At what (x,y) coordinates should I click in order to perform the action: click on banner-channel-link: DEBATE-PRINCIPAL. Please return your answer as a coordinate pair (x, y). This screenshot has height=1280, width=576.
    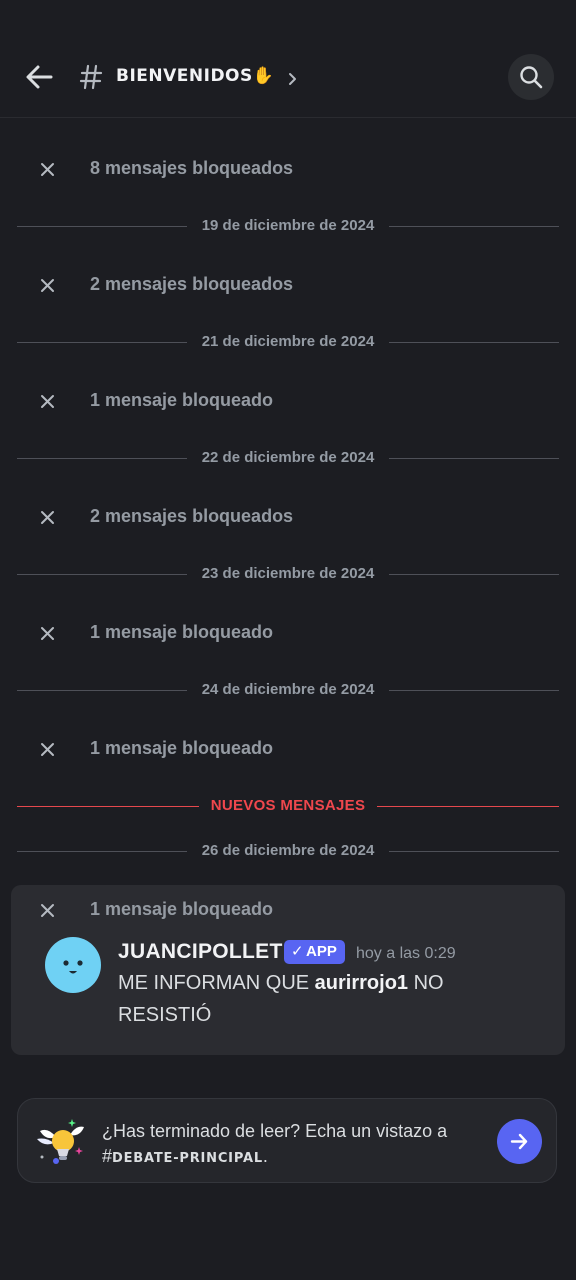
    Looking at the image, I should click on (187, 1158).